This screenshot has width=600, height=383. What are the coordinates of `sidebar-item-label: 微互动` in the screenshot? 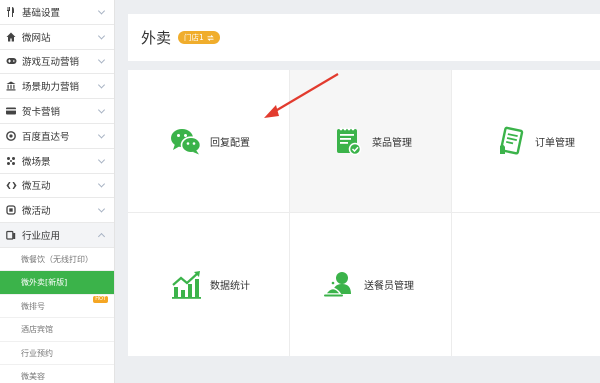 It's located at (36, 187).